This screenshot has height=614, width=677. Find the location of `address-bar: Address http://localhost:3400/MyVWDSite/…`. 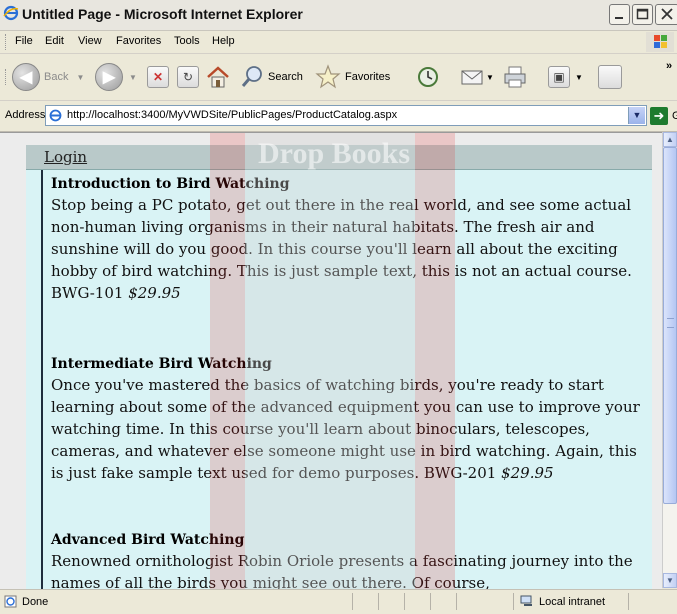

address-bar: Address http://localhost:3400/MyVWDSite/… is located at coordinates (338, 116).